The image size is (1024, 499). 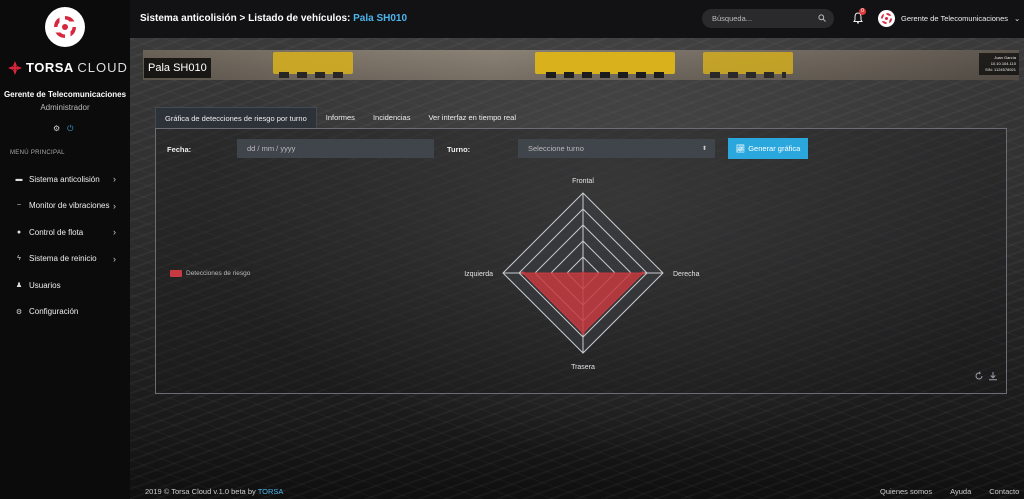 What do you see at coordinates (69, 206) in the screenshot?
I see `sidebar-item-label: Monitor de vibraciones` at bounding box center [69, 206].